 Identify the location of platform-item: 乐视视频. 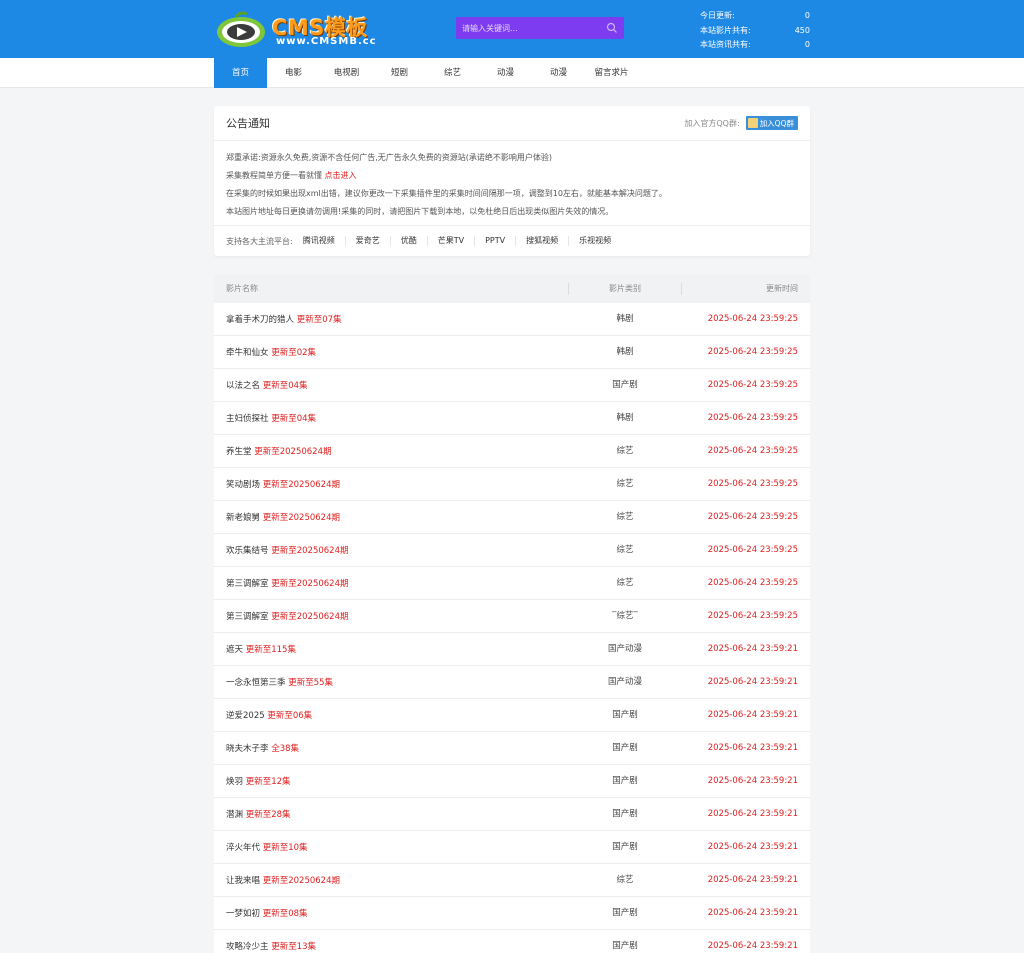
(595, 240).